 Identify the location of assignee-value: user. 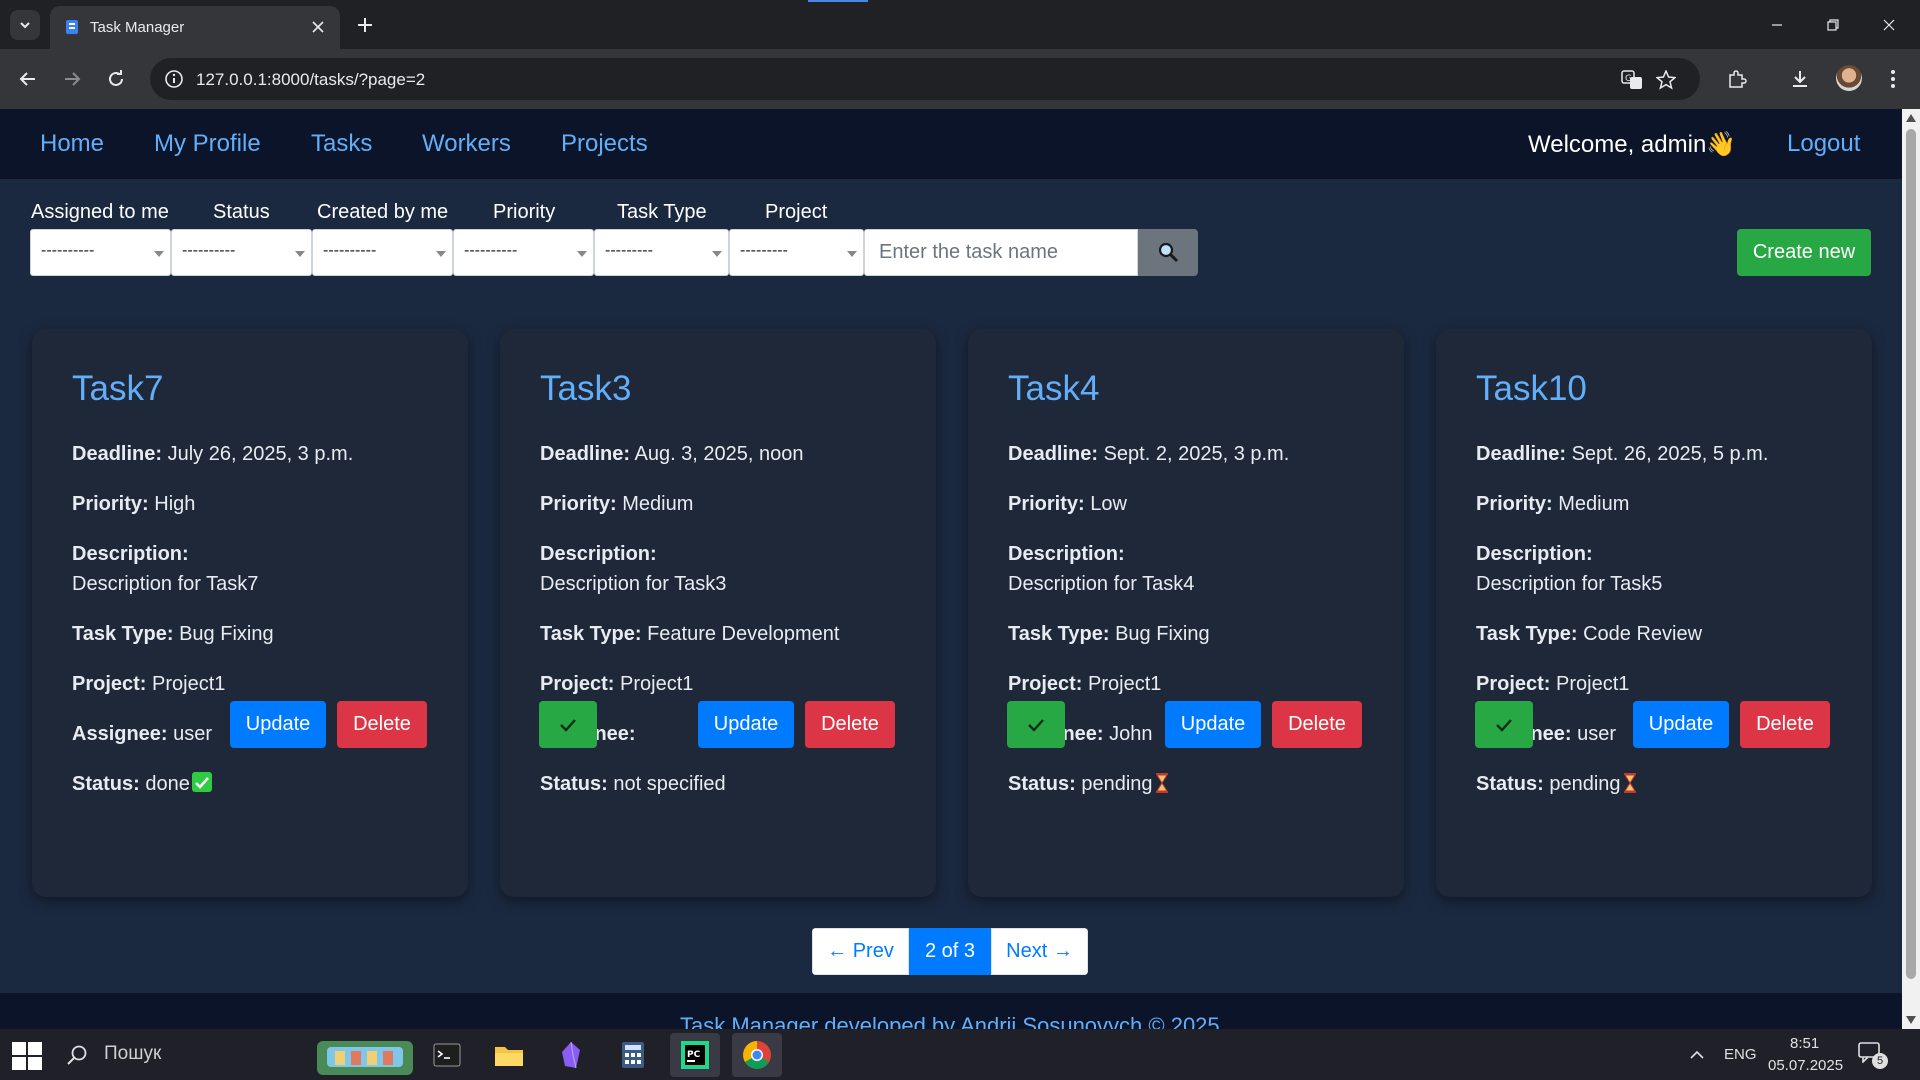
(193, 734).